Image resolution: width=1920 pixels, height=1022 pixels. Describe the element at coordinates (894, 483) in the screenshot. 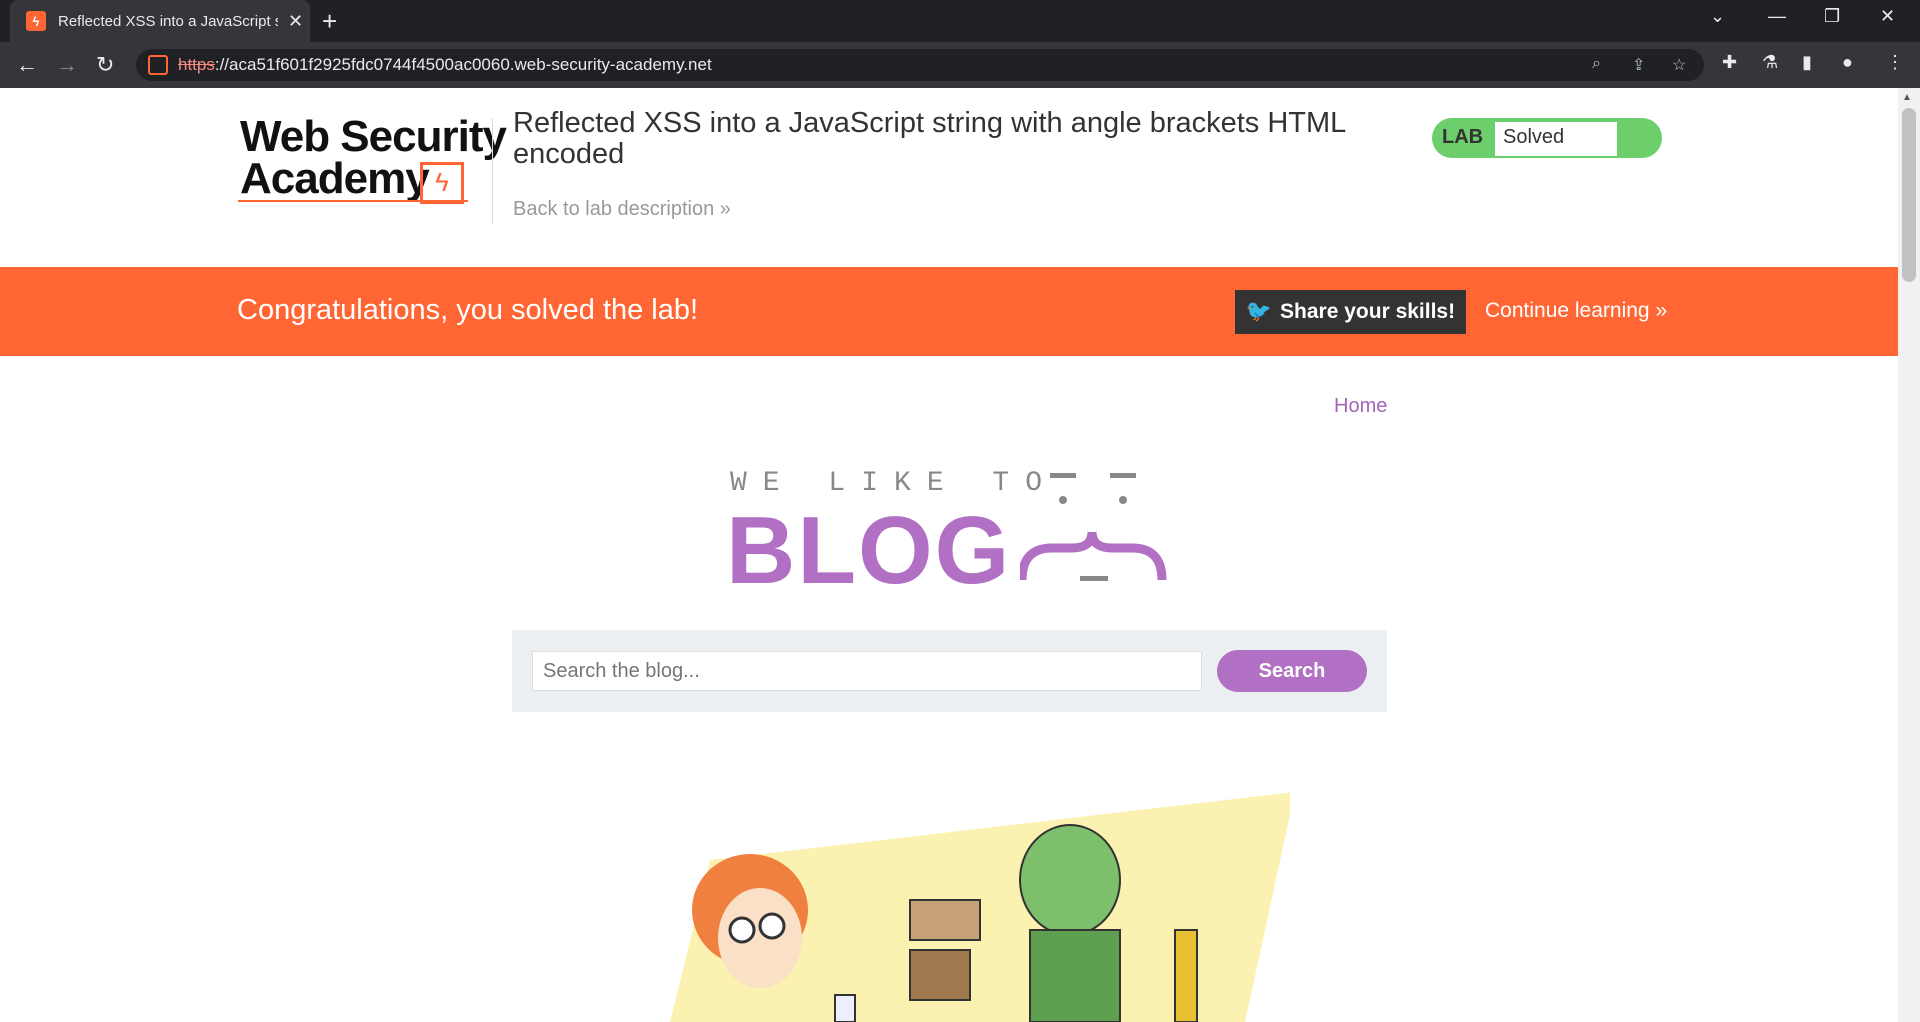

I see `blog-logo-tagline: WE LIKE TO` at that location.